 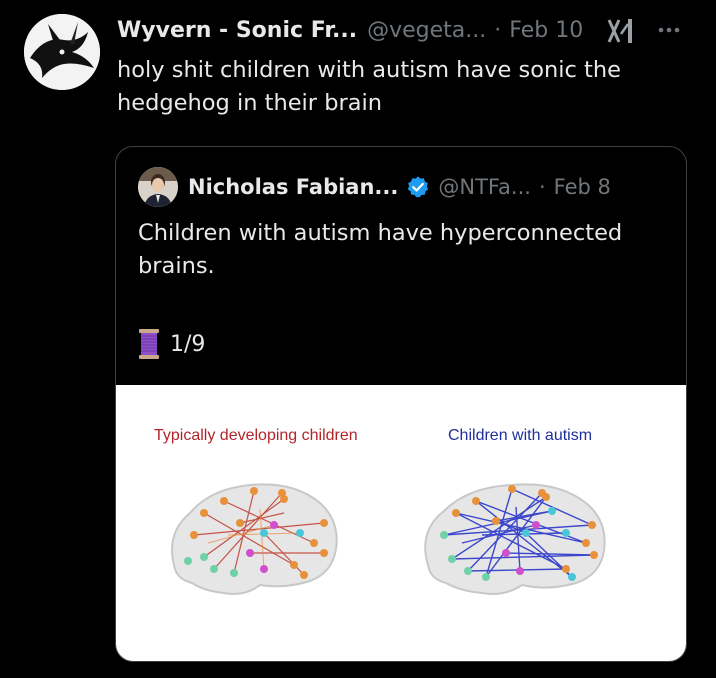 I want to click on tweet-header: Wyvern - Sonic Fr... @vegeta... · Feb 10, so click(x=350, y=30).